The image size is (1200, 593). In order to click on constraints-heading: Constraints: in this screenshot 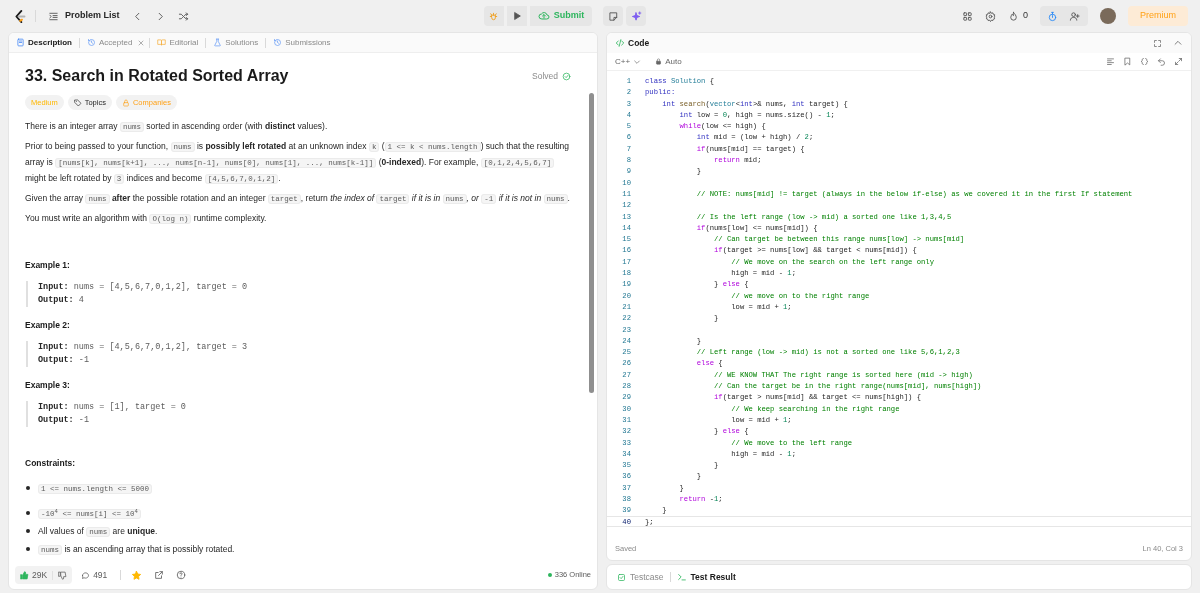, I will do `click(51, 463)`.